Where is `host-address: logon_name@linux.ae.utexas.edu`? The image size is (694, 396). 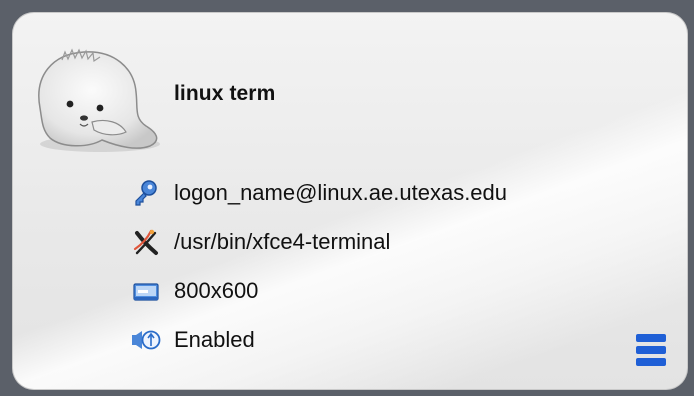 host-address: logon_name@linux.ae.utexas.edu is located at coordinates (341, 192).